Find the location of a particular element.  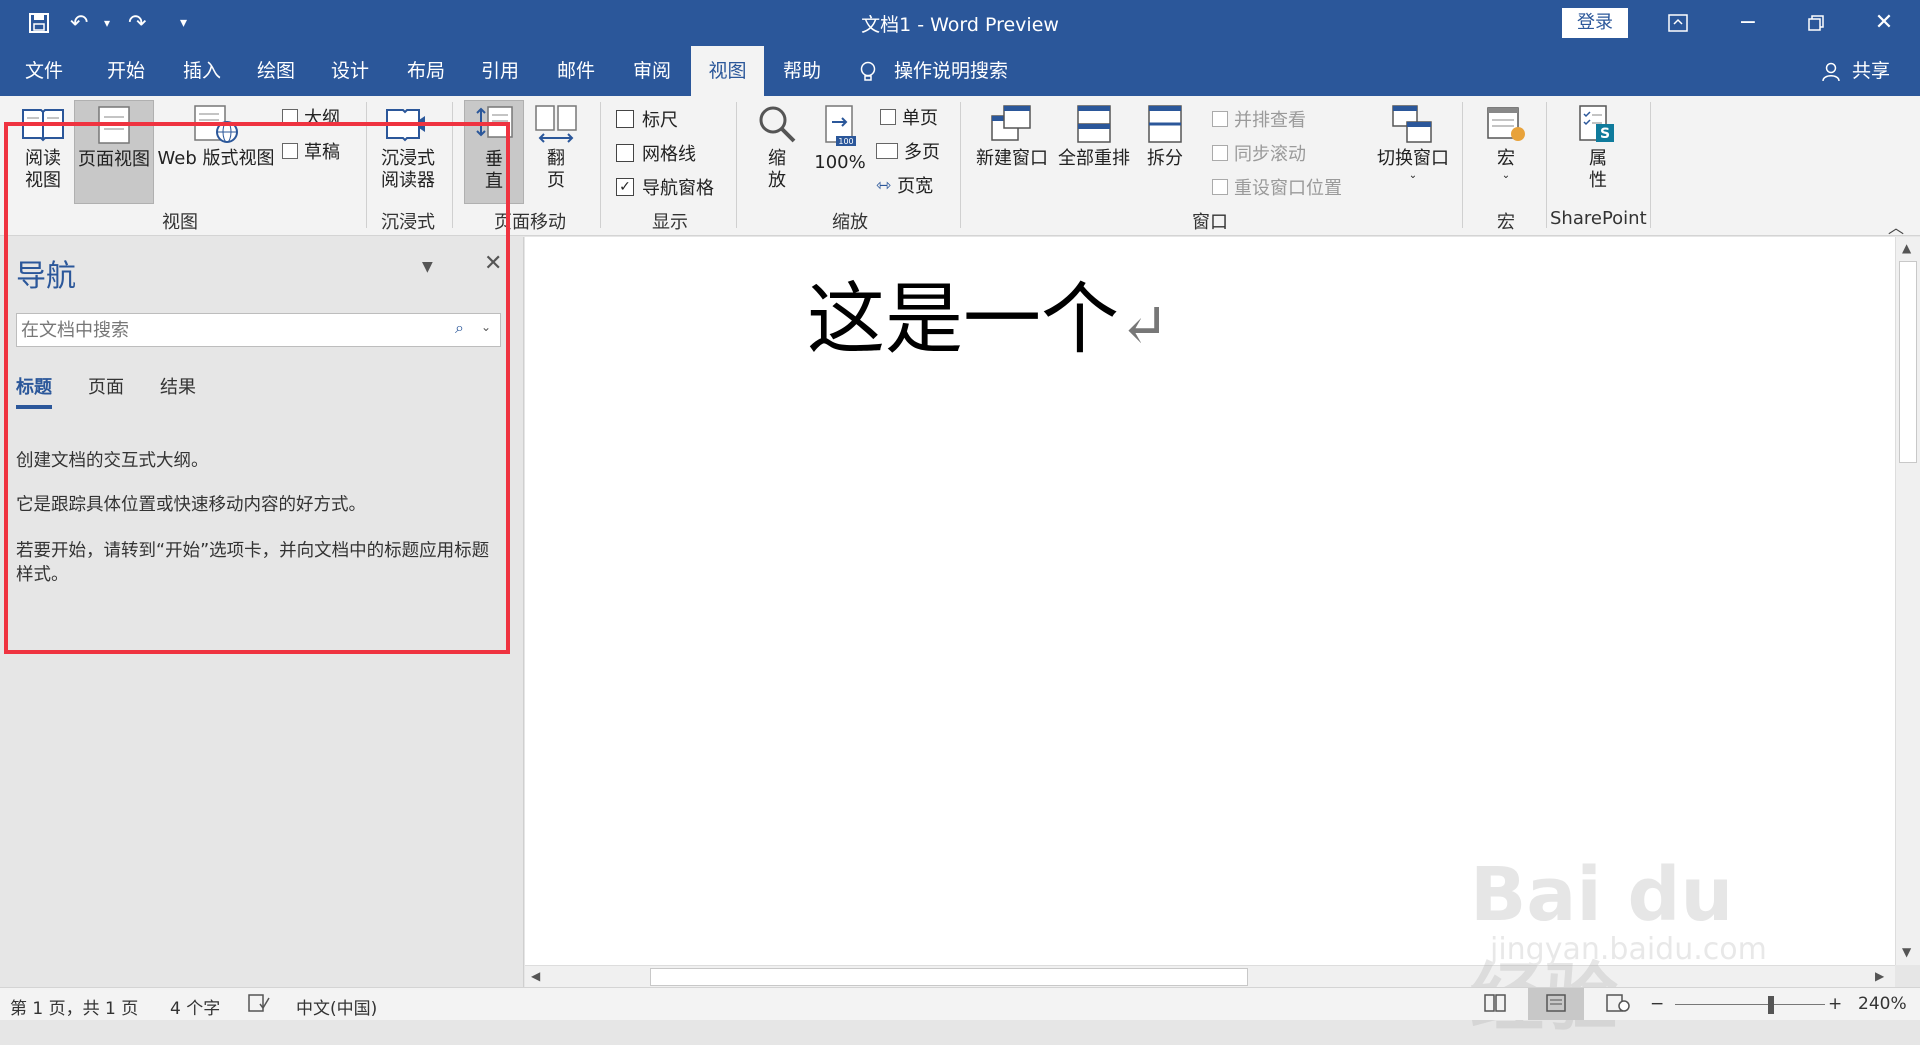

sharepoint-properties-icon: S is located at coordinates (1596, 123).